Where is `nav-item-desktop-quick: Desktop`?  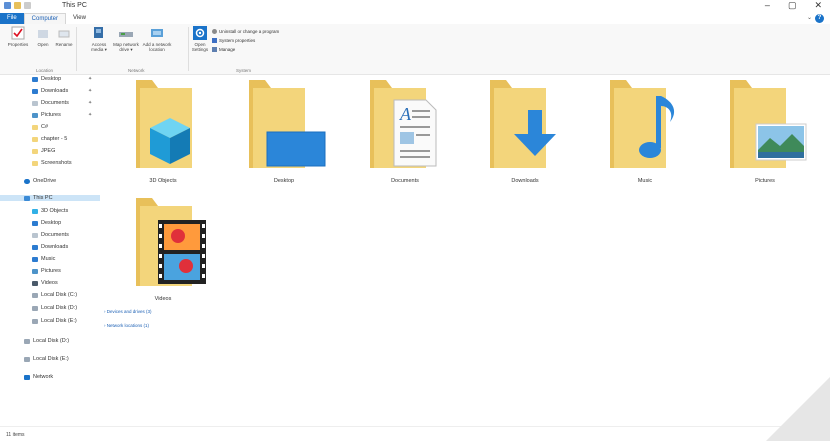
nav-item-desktop-quick: Desktop is located at coordinates (46, 79).